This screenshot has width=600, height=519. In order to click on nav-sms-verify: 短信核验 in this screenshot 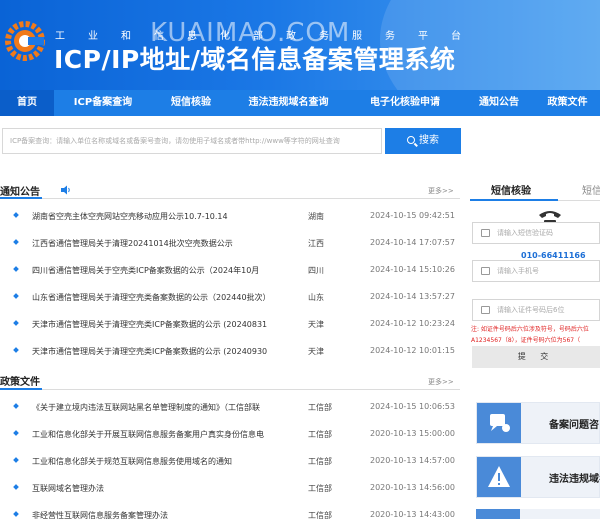, I will do `click(191, 103)`.